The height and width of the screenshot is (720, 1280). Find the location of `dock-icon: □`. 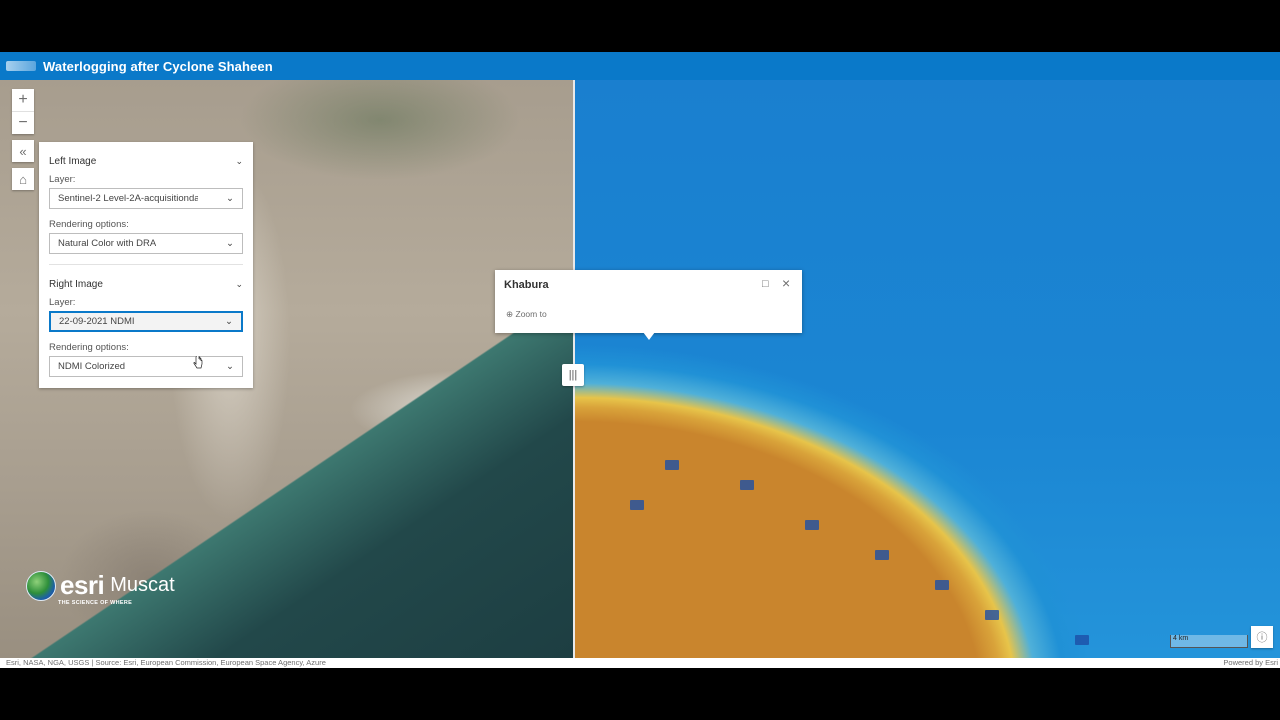

dock-icon: □ is located at coordinates (765, 284).